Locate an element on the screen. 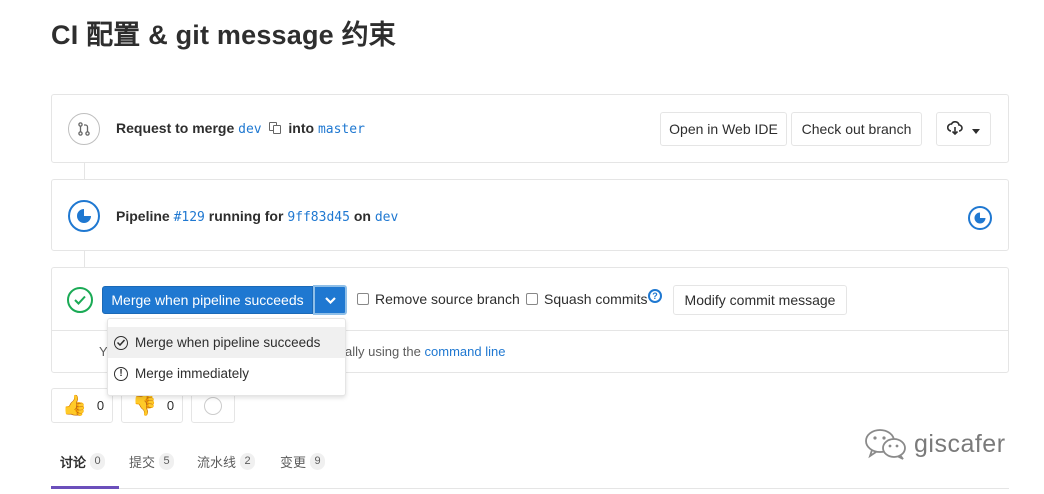  squash-commits-option: Squash commits is located at coordinates (586, 299).